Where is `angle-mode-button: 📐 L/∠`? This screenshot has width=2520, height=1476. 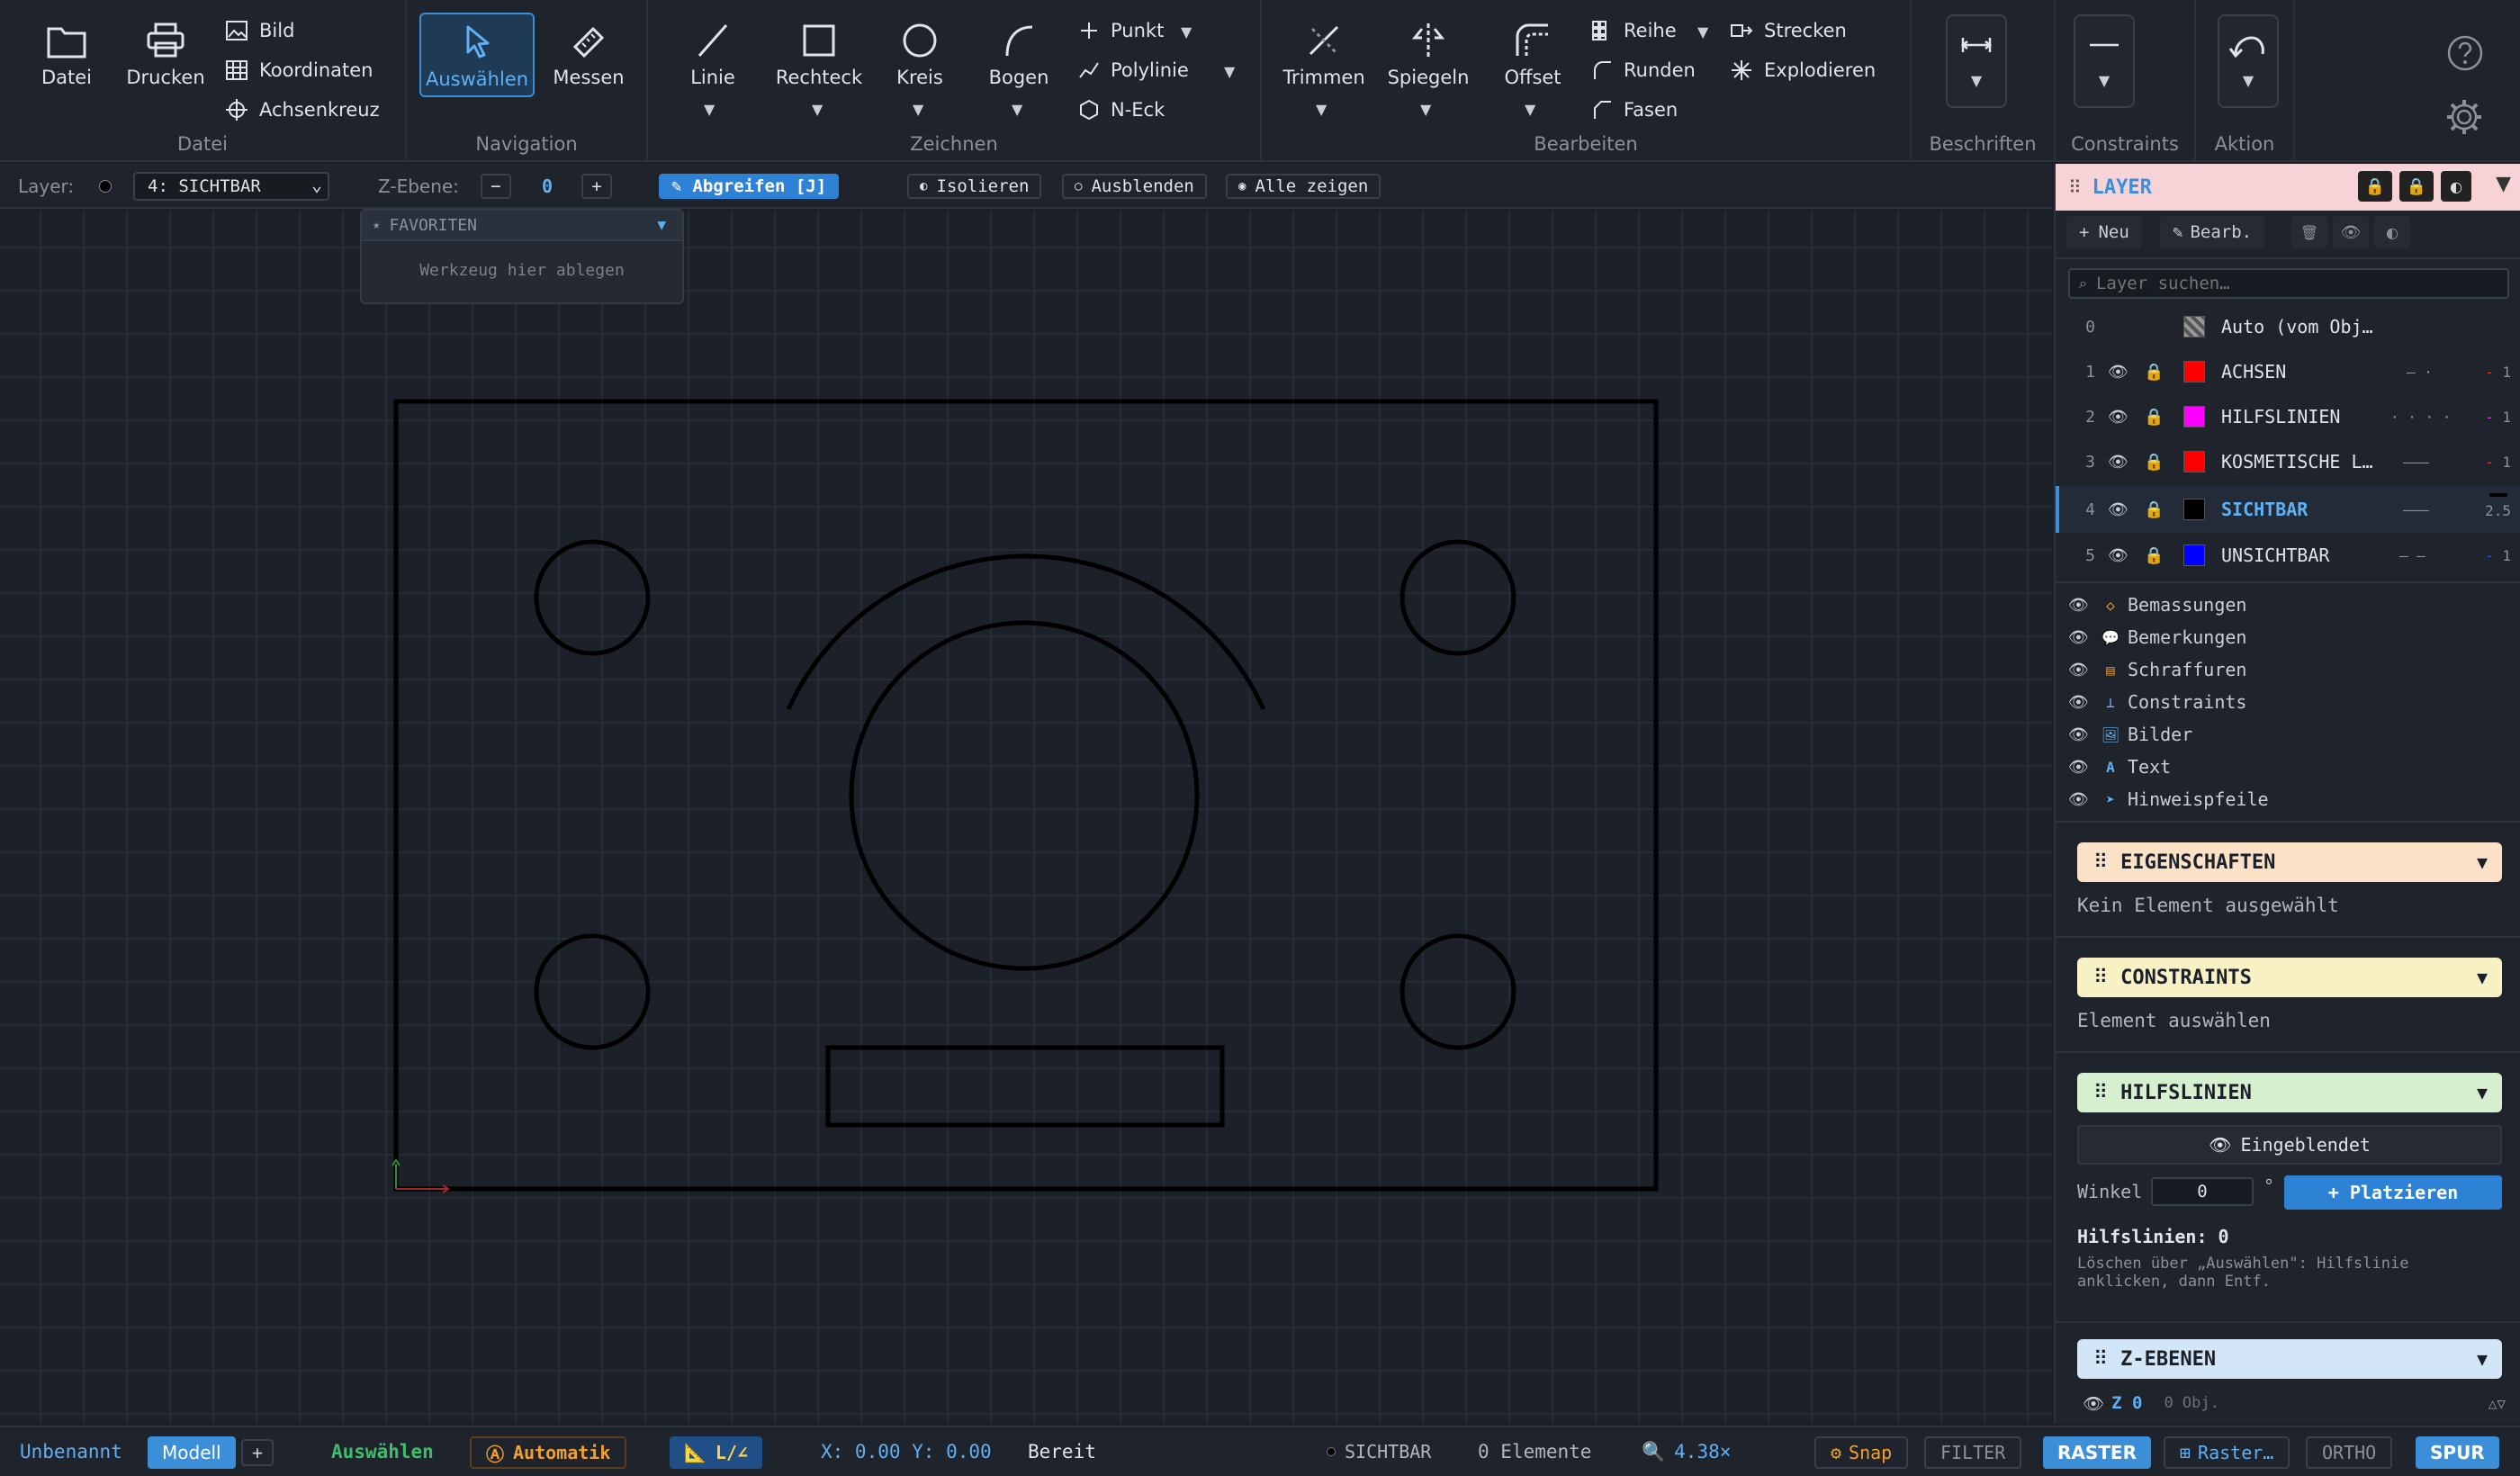
angle-mode-button: 📐 L/∠ is located at coordinates (717, 1452).